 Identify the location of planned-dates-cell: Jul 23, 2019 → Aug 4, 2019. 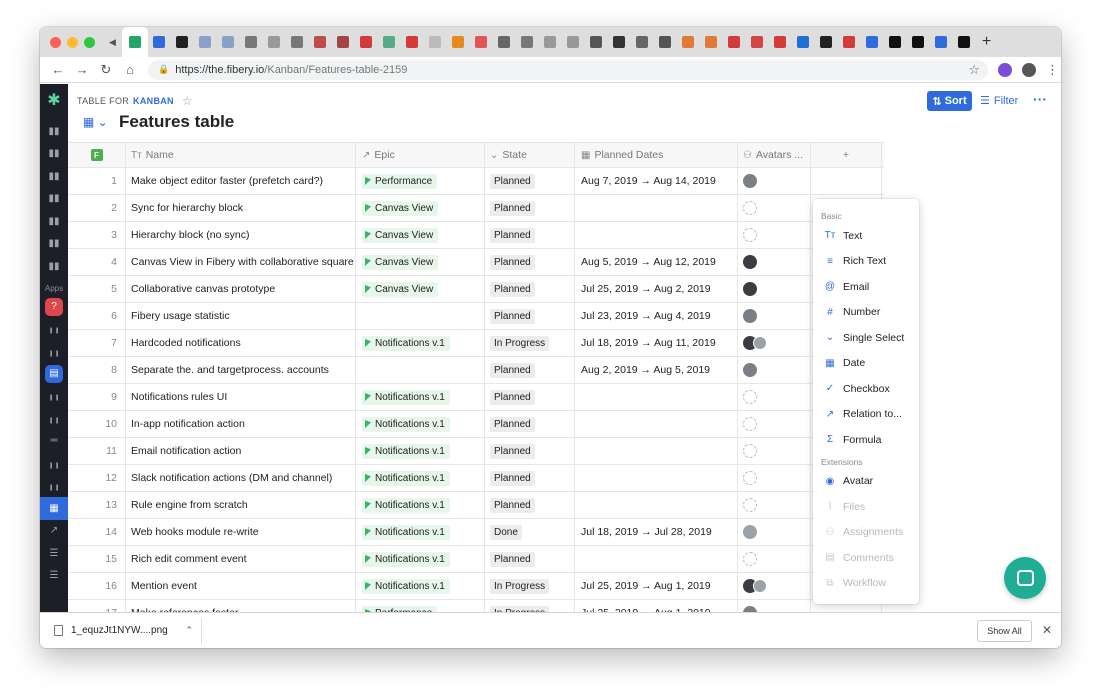
(656, 316).